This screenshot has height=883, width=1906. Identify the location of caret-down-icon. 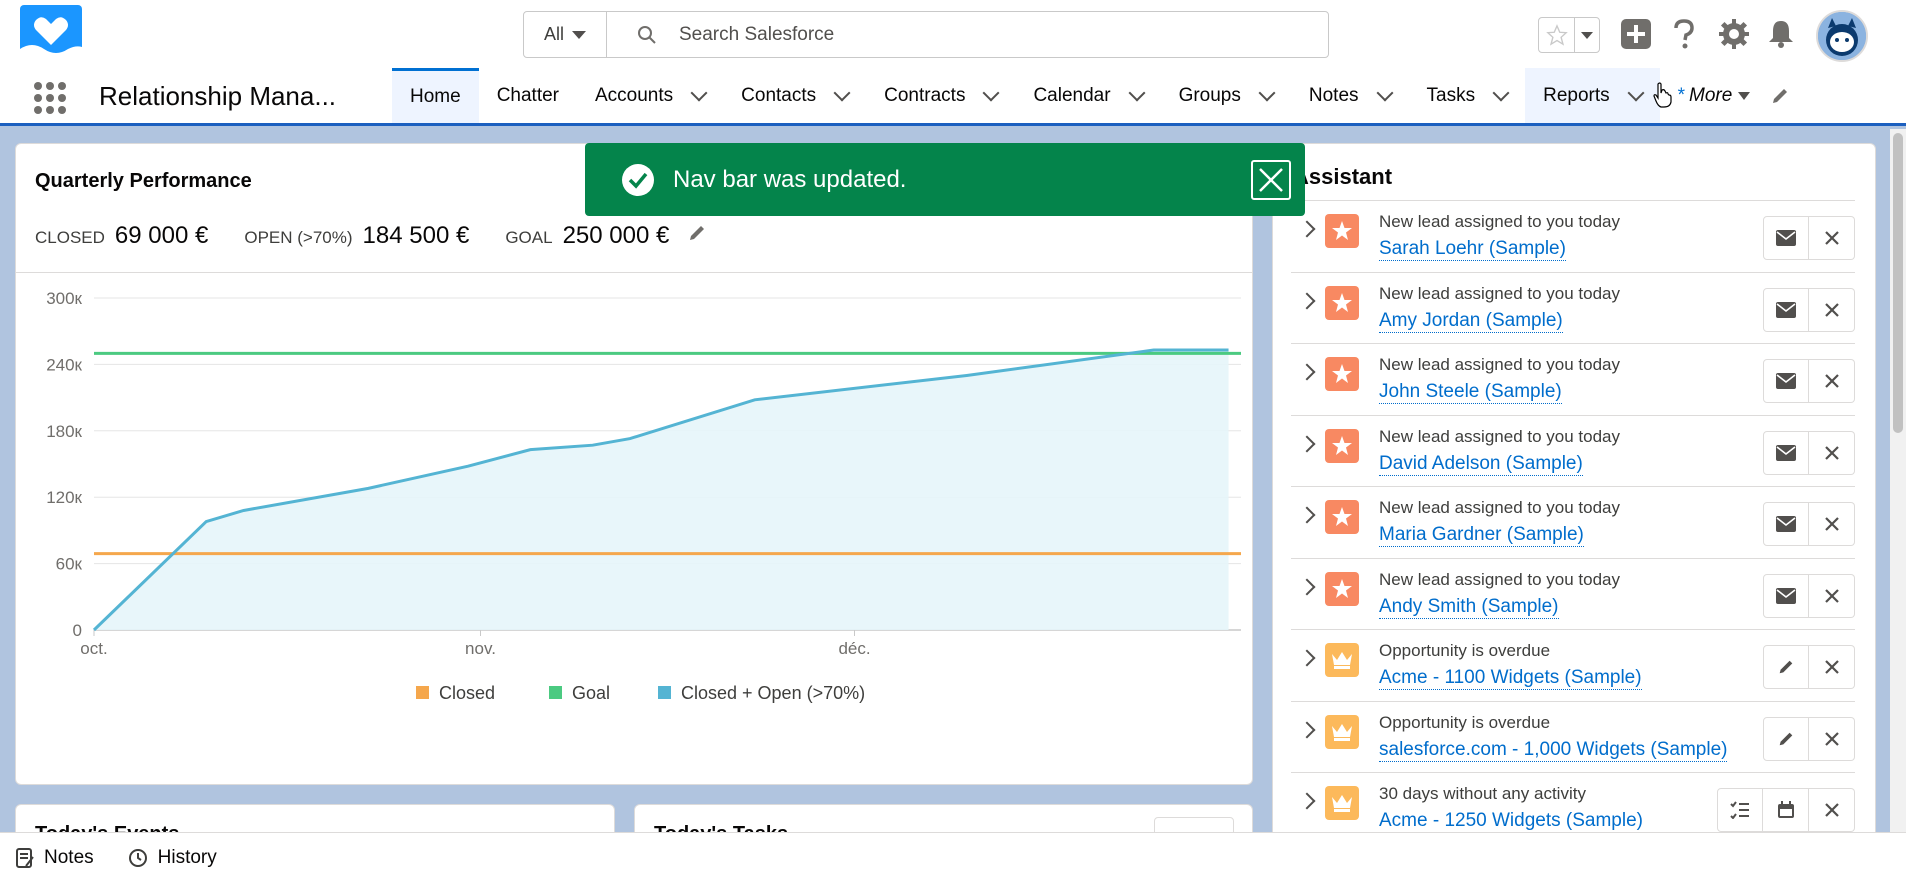
(1587, 35).